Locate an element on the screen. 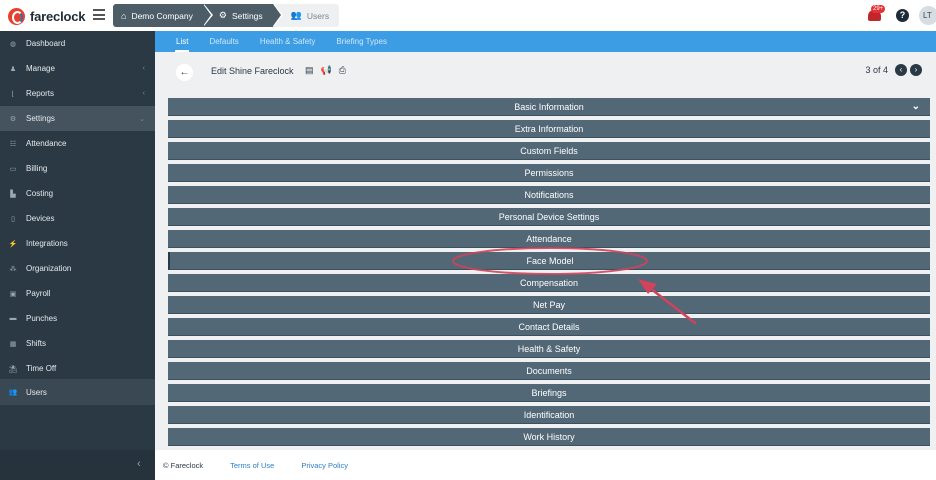 This screenshot has height=480, width=936. sidebar-item-reports: ⌊ Reports ‹ is located at coordinates (77, 93).